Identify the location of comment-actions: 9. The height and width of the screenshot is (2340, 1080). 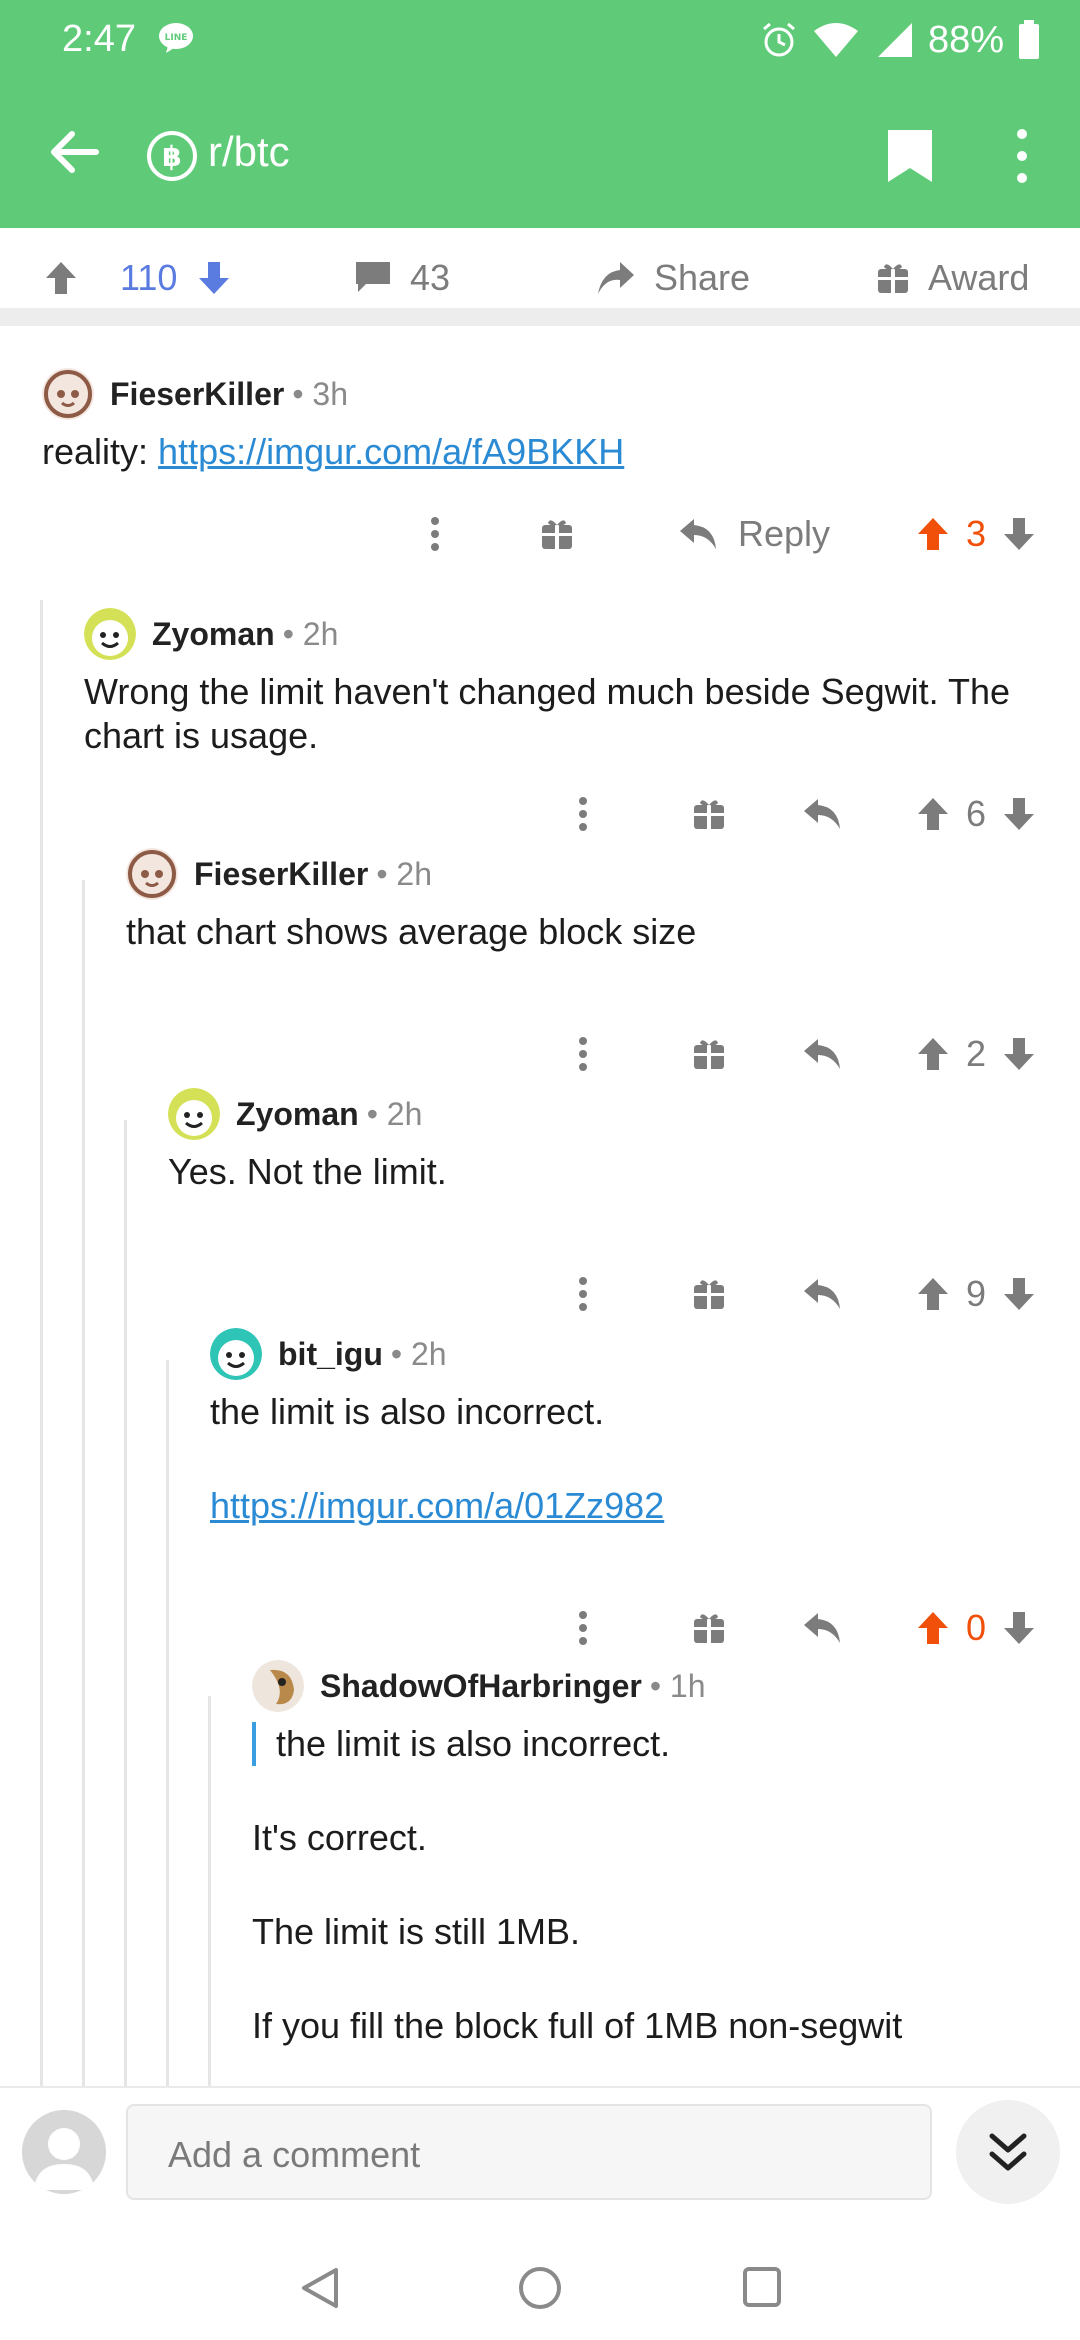
(807, 1294).